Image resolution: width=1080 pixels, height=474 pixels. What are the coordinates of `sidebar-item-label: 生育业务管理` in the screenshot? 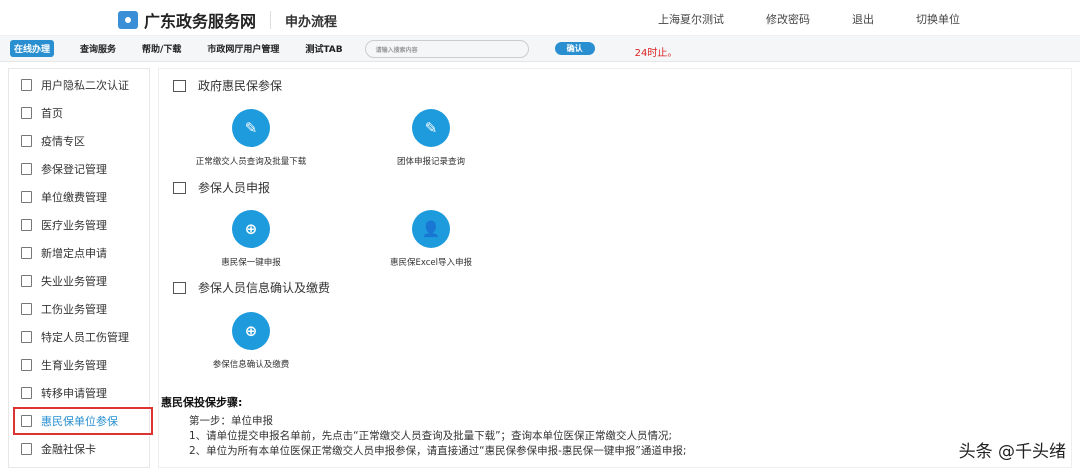 It's located at (74, 365).